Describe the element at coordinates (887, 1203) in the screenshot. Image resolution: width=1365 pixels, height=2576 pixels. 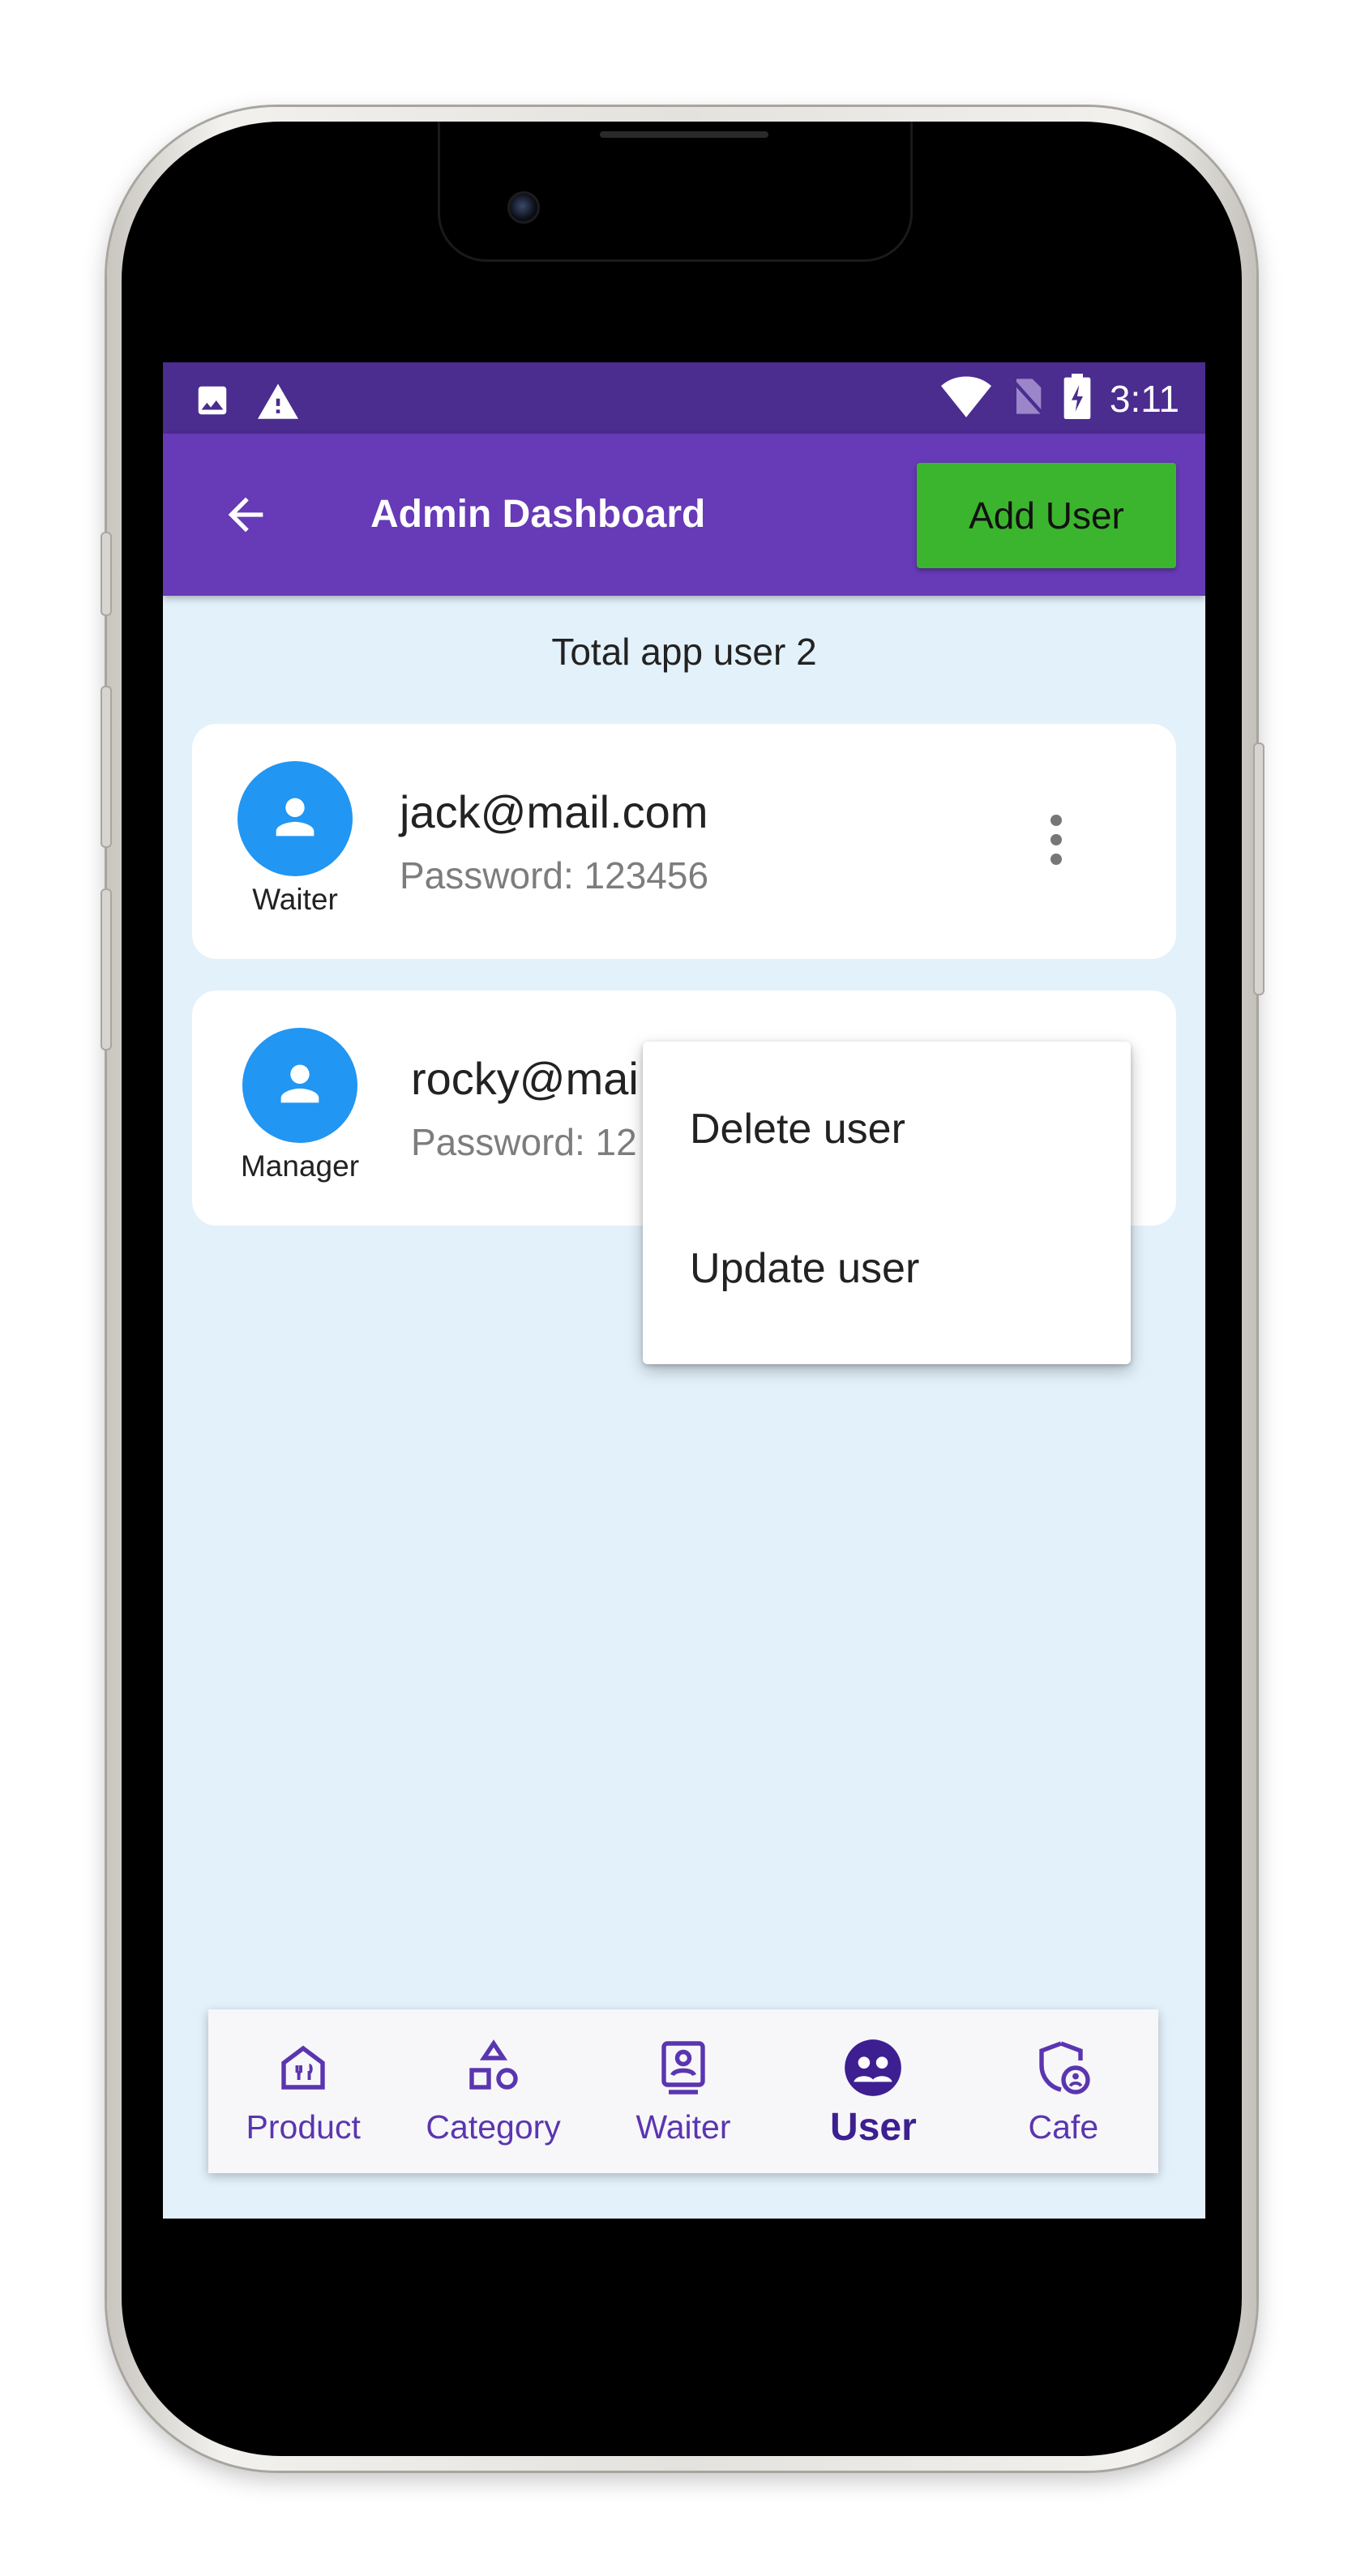
I see `user-options-menu: Delete user Update user` at that location.